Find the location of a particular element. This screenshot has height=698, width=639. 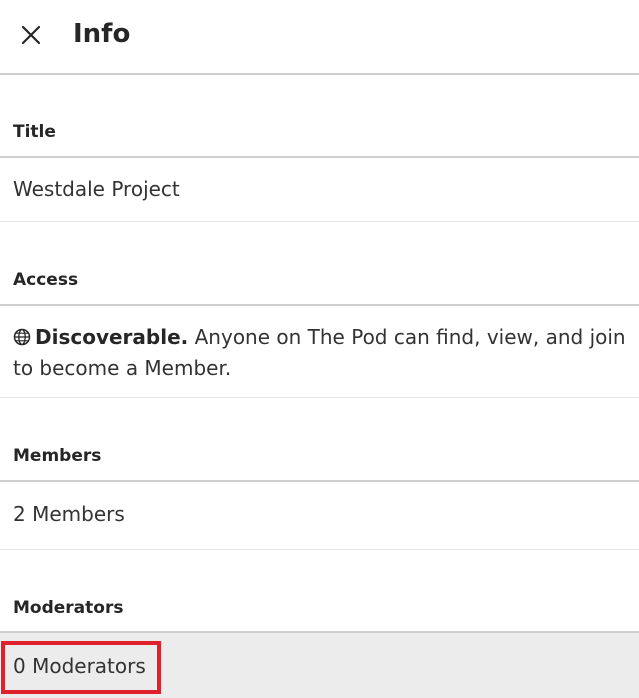

title-row-divider is located at coordinates (319, 221).